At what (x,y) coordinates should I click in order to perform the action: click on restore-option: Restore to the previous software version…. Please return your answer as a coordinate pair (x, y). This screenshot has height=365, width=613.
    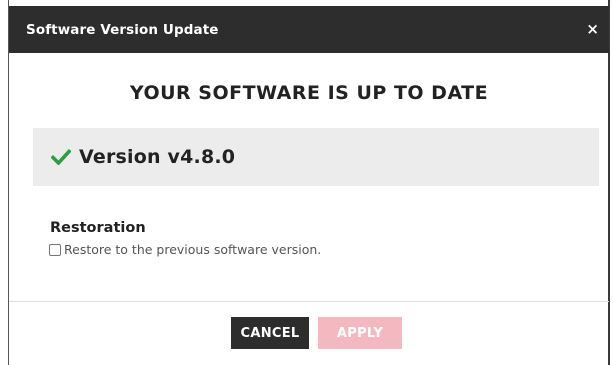
    Looking at the image, I should click on (185, 249).